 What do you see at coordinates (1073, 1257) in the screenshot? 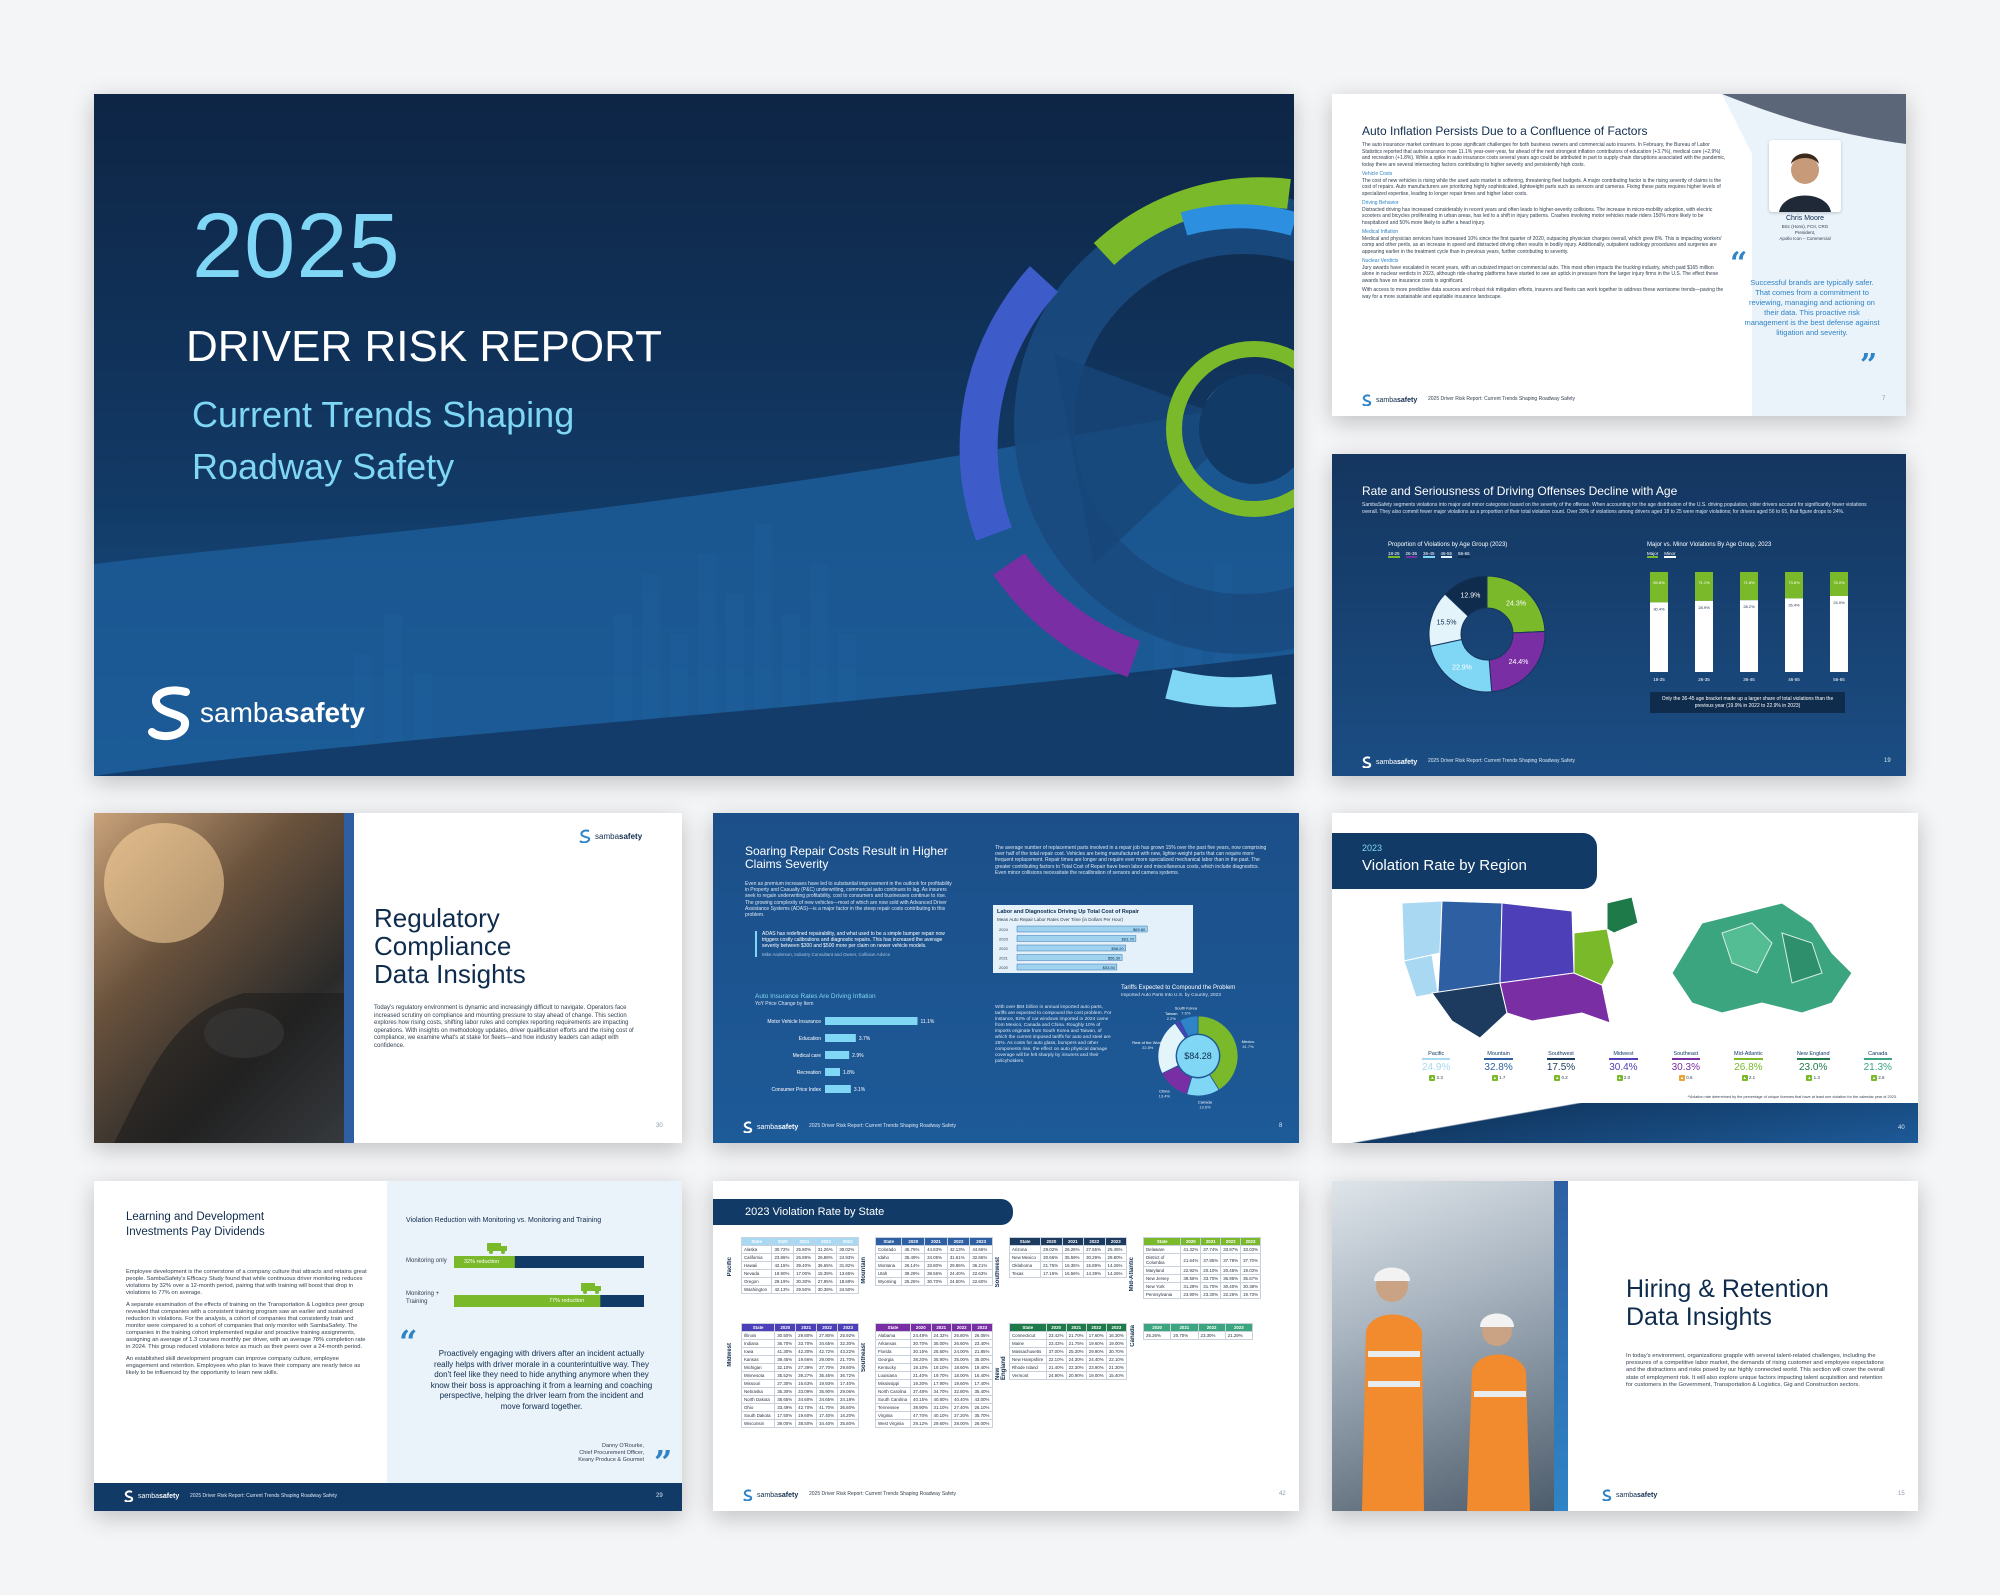
I see `table-cell: 35.59%` at bounding box center [1073, 1257].